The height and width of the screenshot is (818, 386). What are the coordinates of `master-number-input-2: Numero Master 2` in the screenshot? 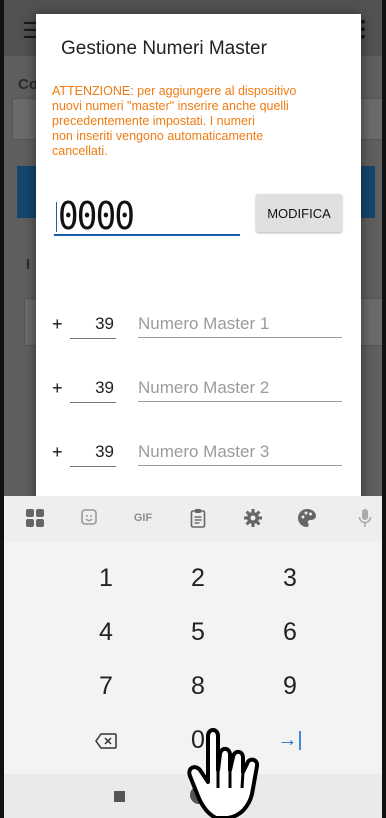 It's located at (240, 389).